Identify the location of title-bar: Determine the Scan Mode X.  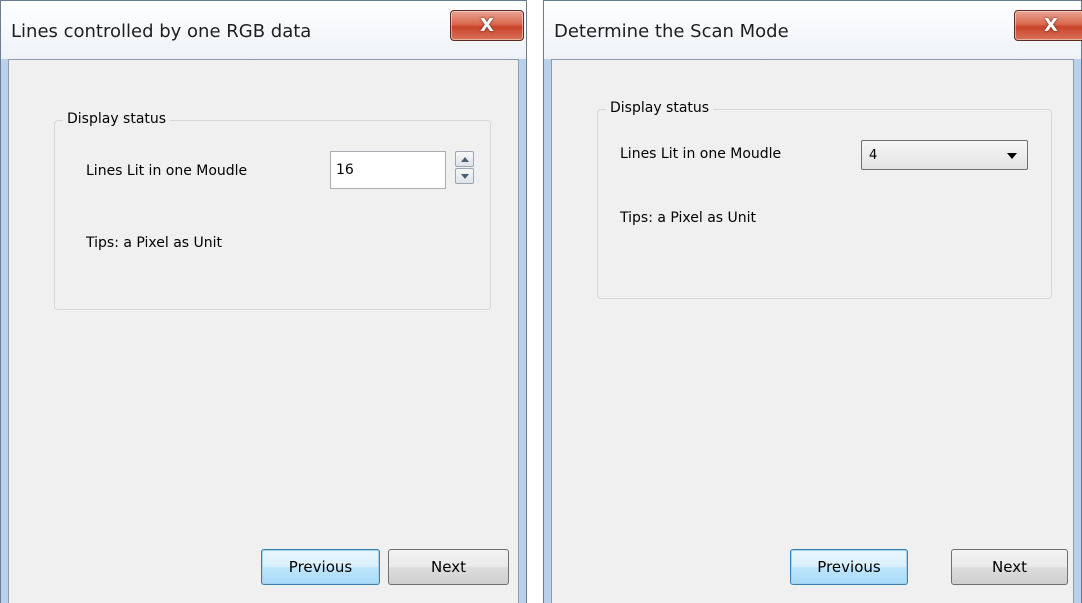
(813, 30).